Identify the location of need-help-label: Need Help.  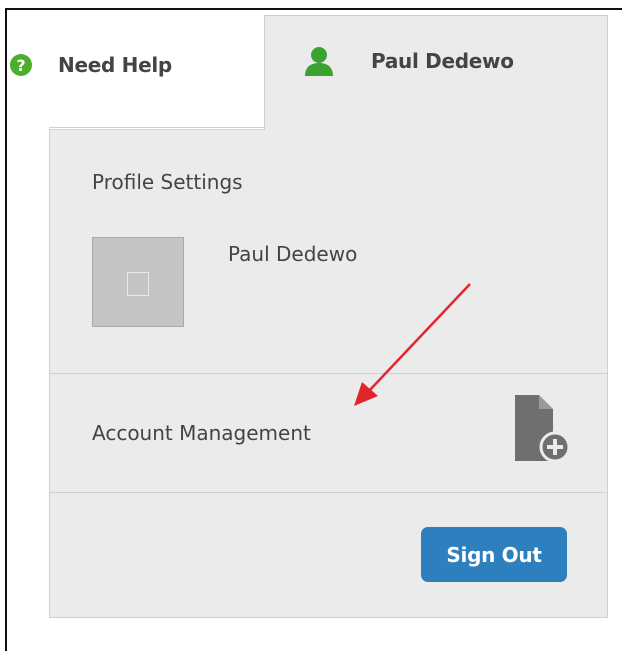
(115, 65).